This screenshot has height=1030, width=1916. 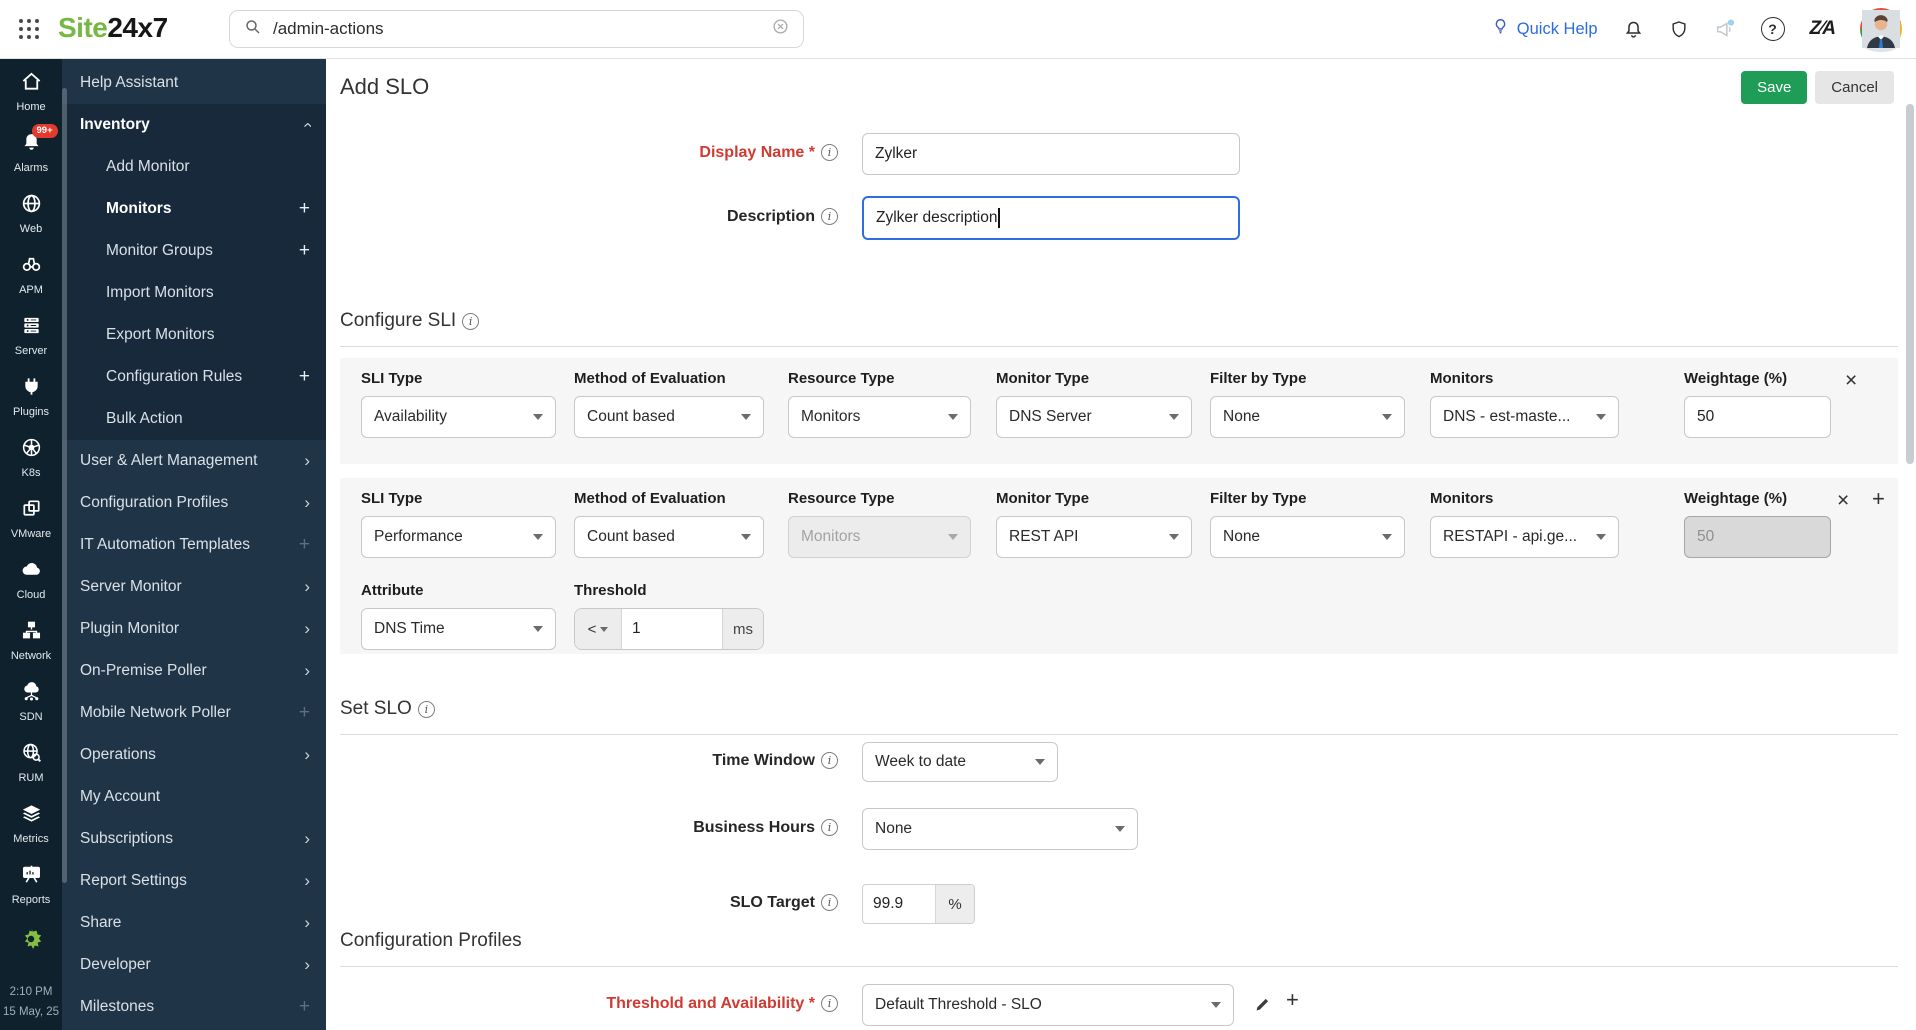 What do you see at coordinates (194, 461) in the screenshot?
I see `sidebar-item-user-alert-management: User & Alert Management ›` at bounding box center [194, 461].